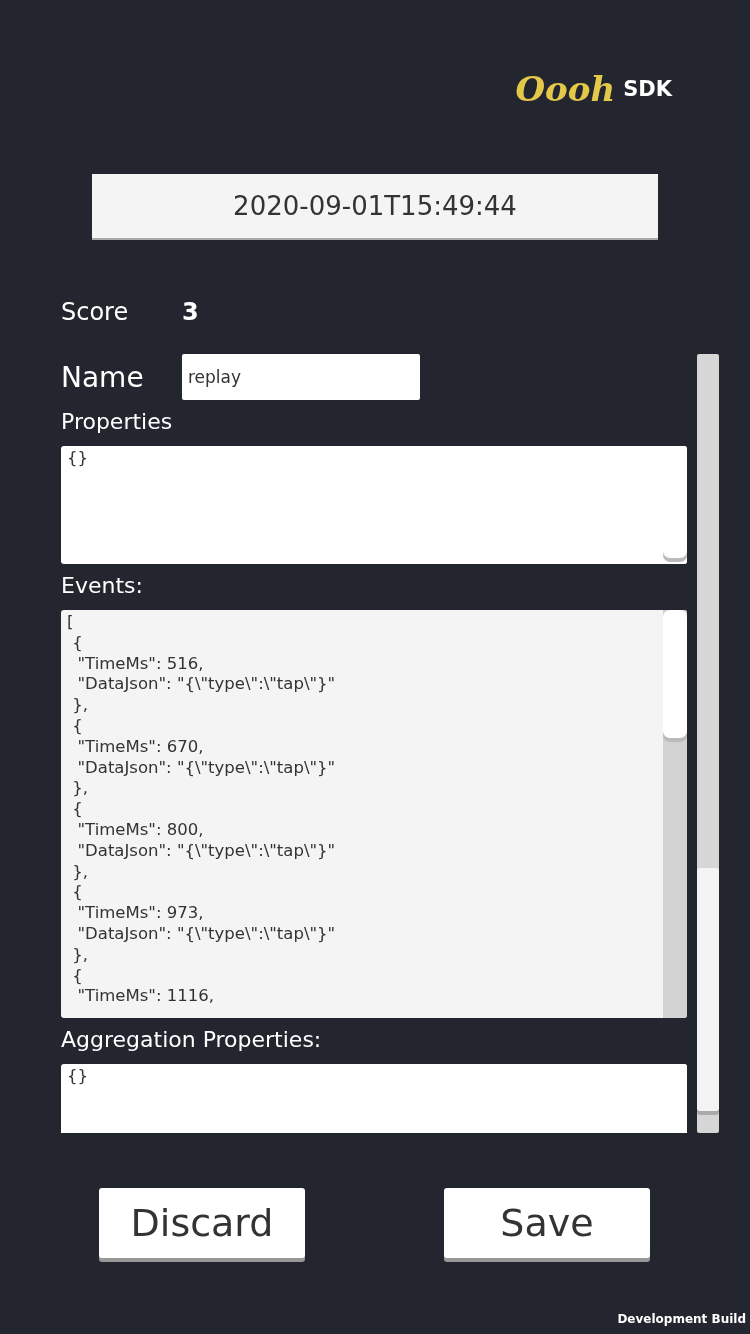  What do you see at coordinates (190, 312) in the screenshot?
I see `score-value: 3` at bounding box center [190, 312].